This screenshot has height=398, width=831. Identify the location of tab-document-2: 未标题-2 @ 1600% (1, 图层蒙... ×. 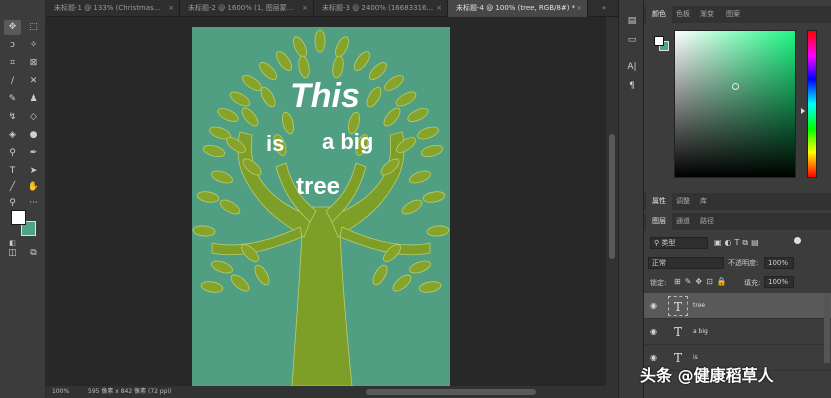
(247, 8).